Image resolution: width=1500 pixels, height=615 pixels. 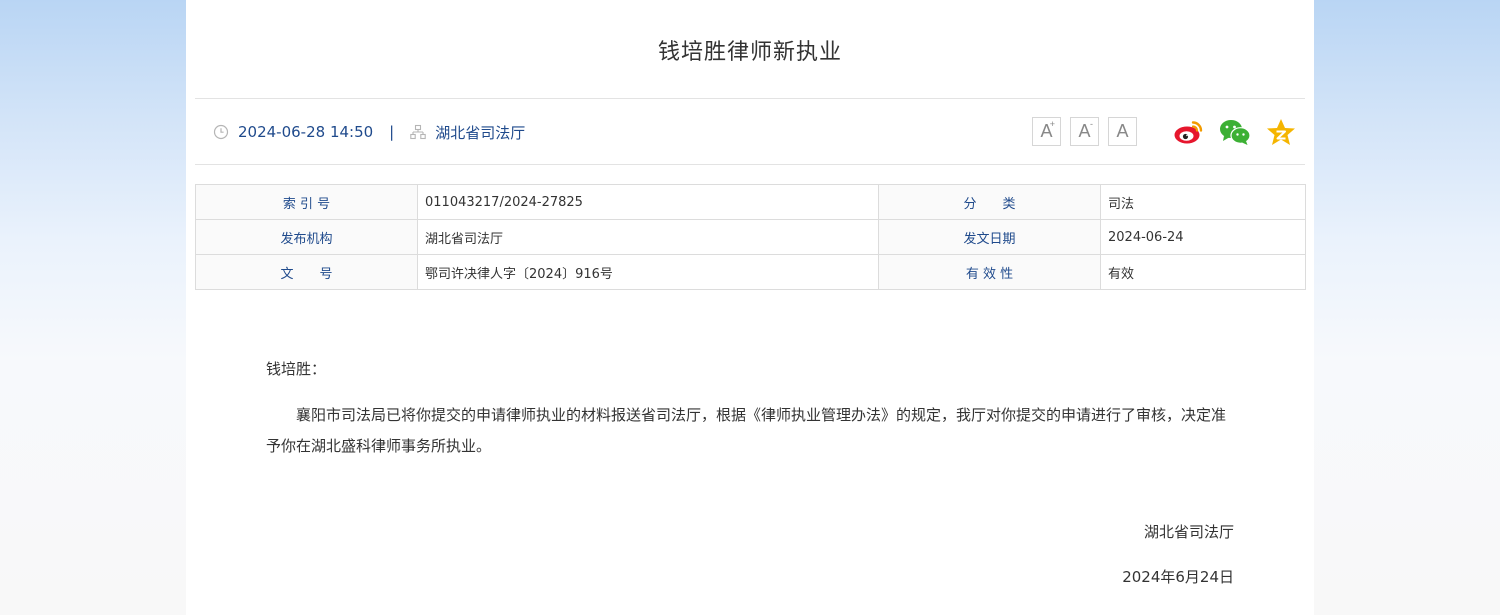 What do you see at coordinates (296, 369) in the screenshot?
I see `greeting: 钱培胜：` at bounding box center [296, 369].